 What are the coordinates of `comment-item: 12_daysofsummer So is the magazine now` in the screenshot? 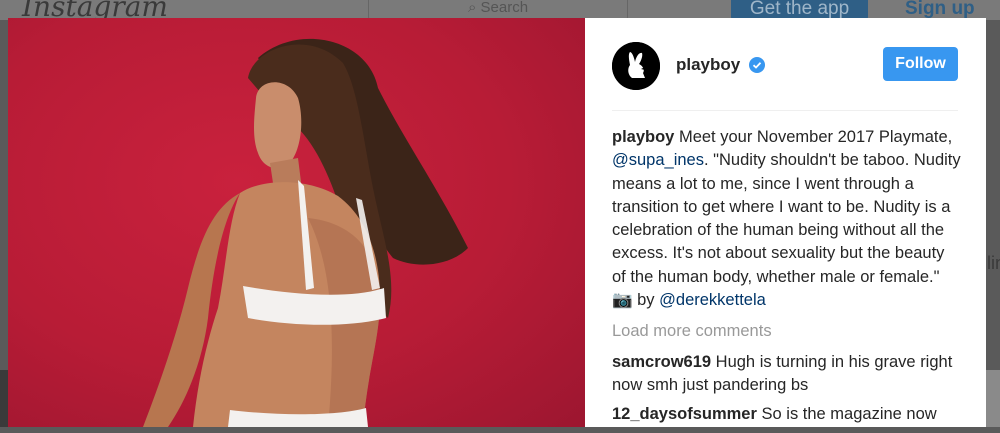 It's located at (787, 414).